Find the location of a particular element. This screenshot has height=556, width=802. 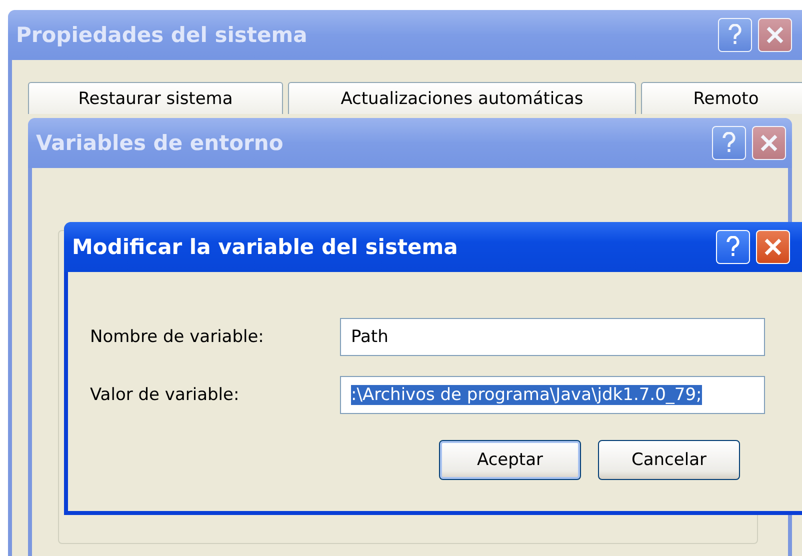

input-field: Path is located at coordinates (552, 337).